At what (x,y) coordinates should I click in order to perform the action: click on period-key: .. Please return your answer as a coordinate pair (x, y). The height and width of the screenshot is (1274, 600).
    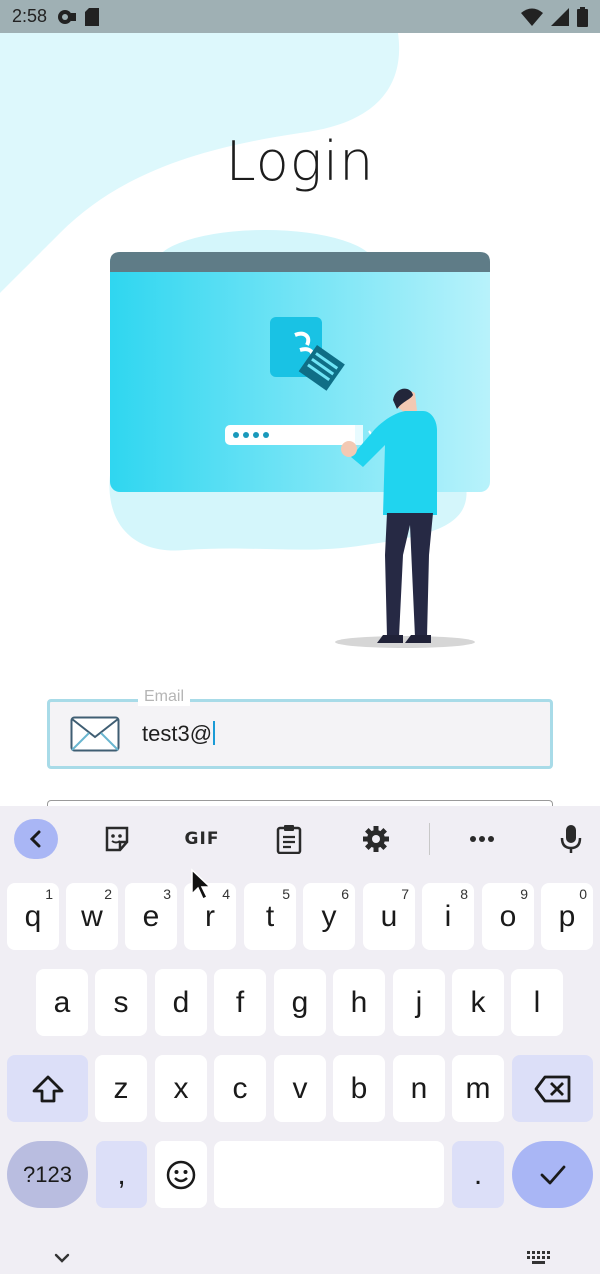
    Looking at the image, I should click on (478, 1174).